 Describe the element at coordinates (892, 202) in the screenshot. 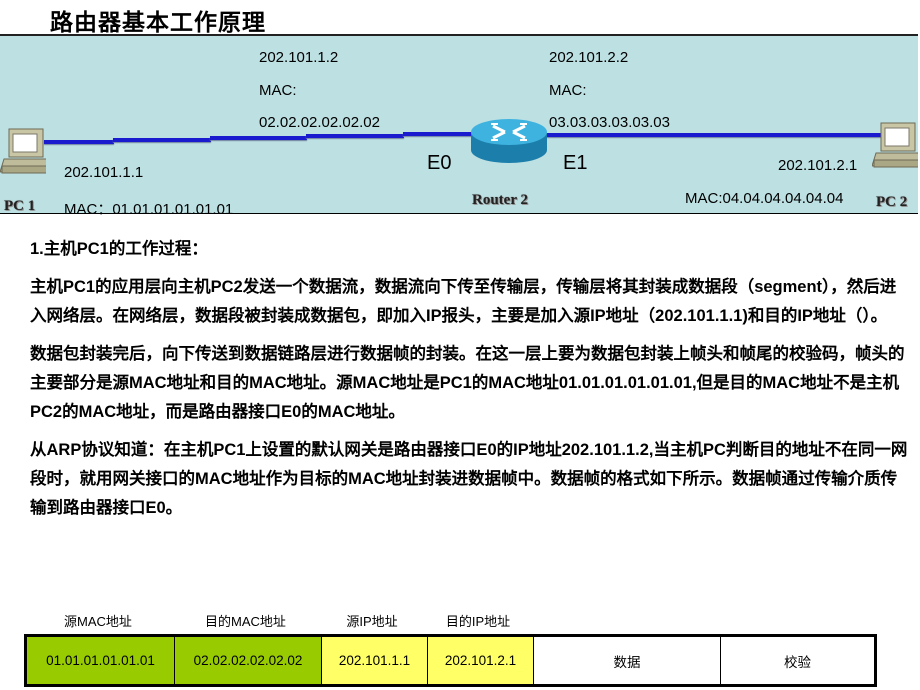

I see `pc2-label: PC 2` at that location.